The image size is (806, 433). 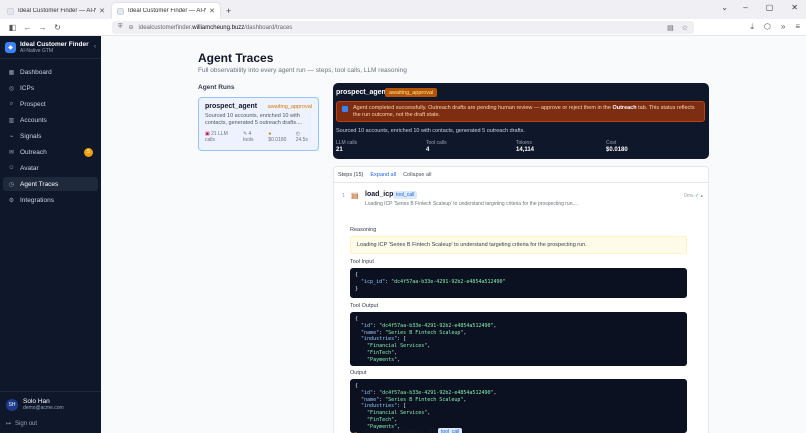 What do you see at coordinates (11, 200) in the screenshot?
I see `plug-icon: ⚙` at bounding box center [11, 200].